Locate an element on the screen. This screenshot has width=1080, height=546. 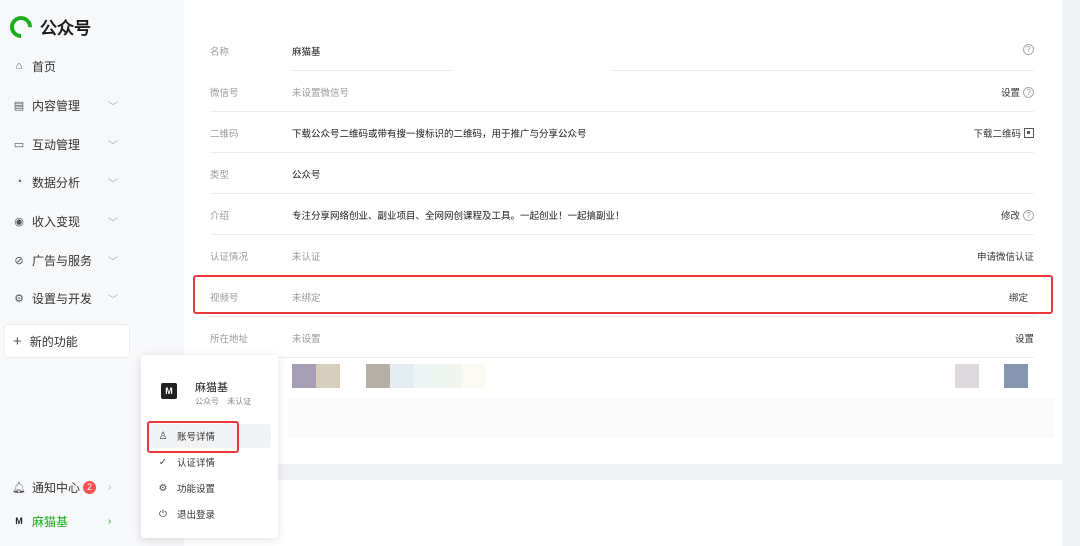
row-action: 修改 ? is located at coordinates (1017, 215).